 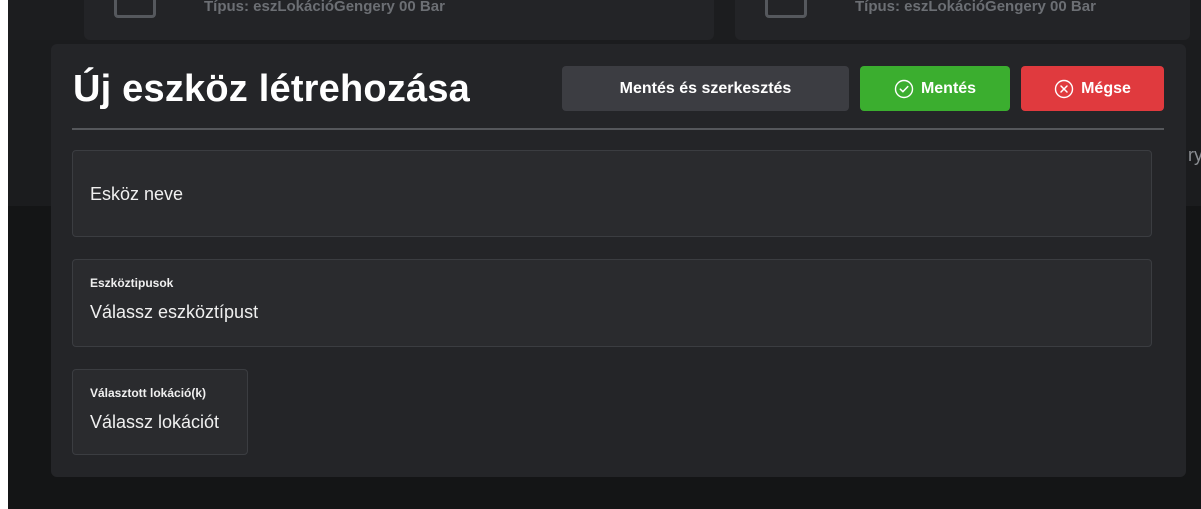 I want to click on location-placeholder: Válassz lokációt, so click(x=155, y=422).